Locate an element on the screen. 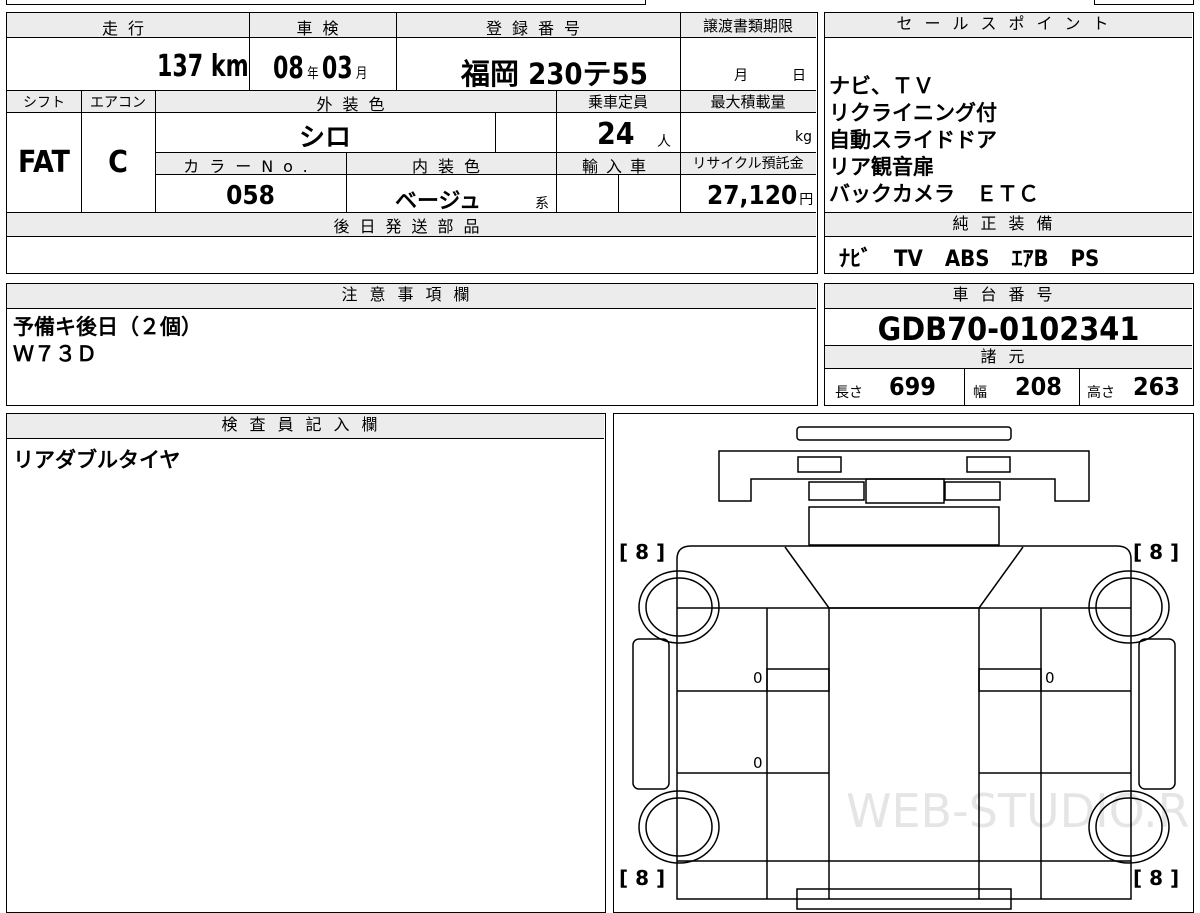 This screenshot has height=913, width=1200. interior-color-value: ベージュ is located at coordinates (438, 201).